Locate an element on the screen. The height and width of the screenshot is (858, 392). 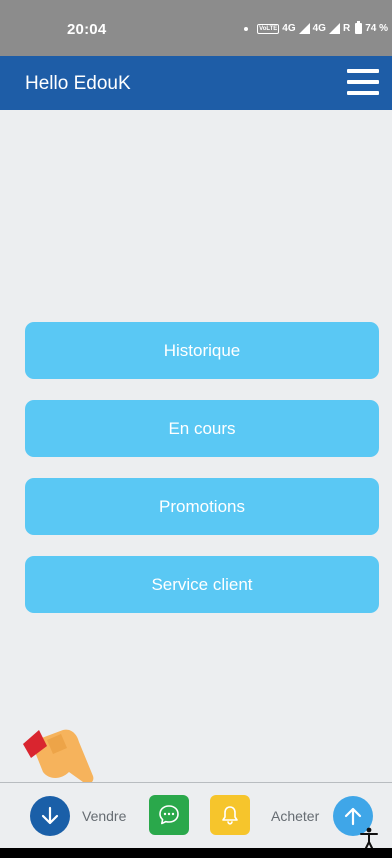
chat-bubble-icon is located at coordinates (169, 815).